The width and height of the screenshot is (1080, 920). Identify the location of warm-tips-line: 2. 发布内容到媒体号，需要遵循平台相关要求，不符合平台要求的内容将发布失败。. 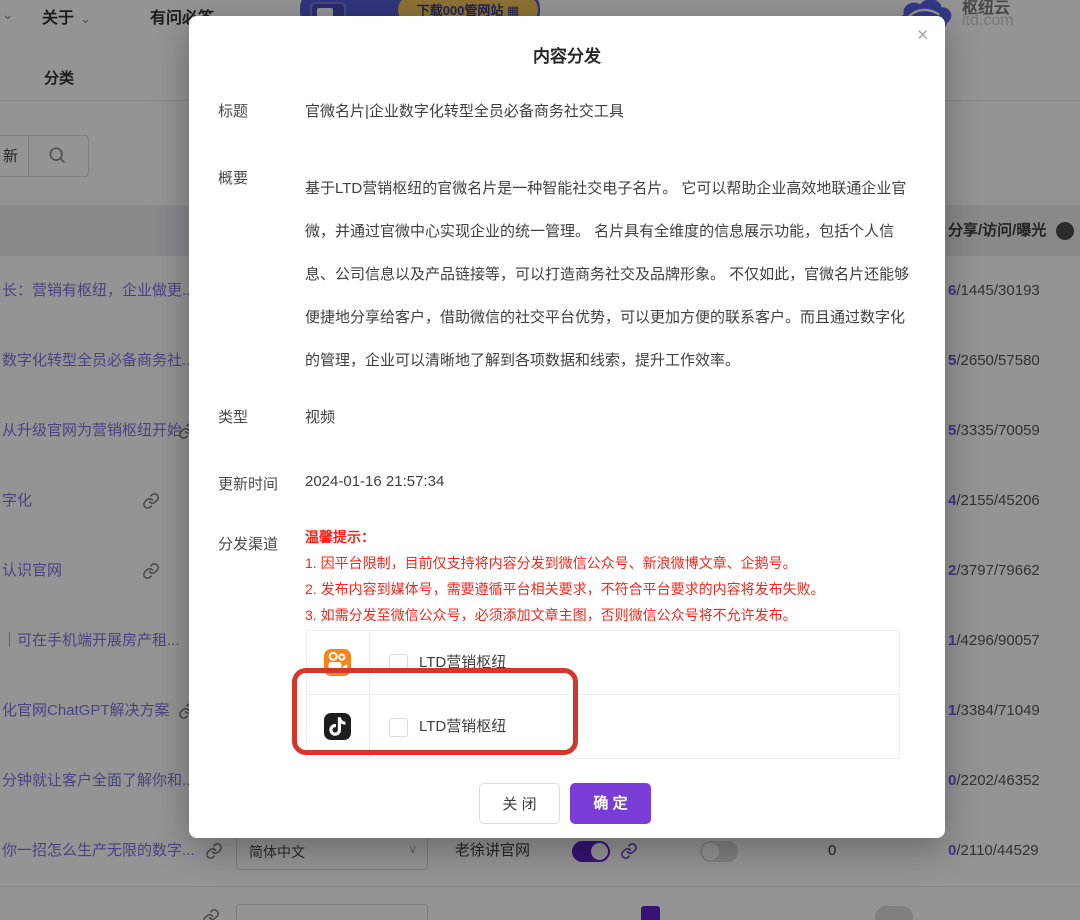
(565, 589).